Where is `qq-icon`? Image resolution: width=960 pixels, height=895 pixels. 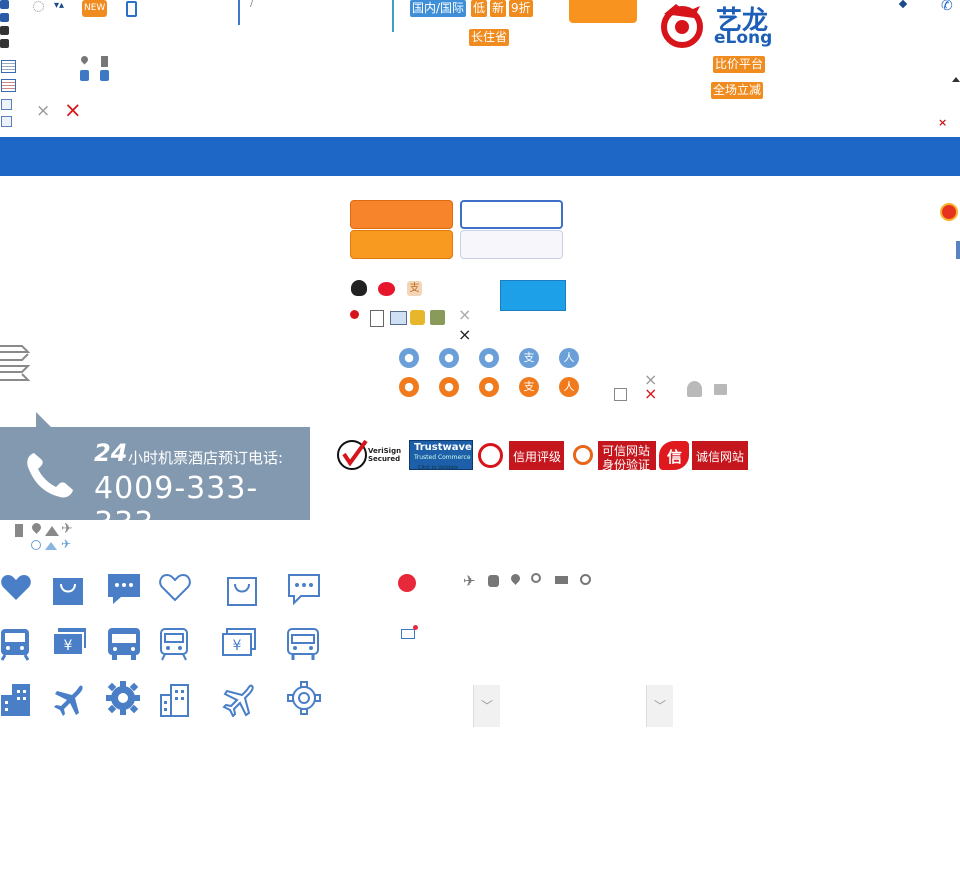 qq-icon is located at coordinates (359, 288).